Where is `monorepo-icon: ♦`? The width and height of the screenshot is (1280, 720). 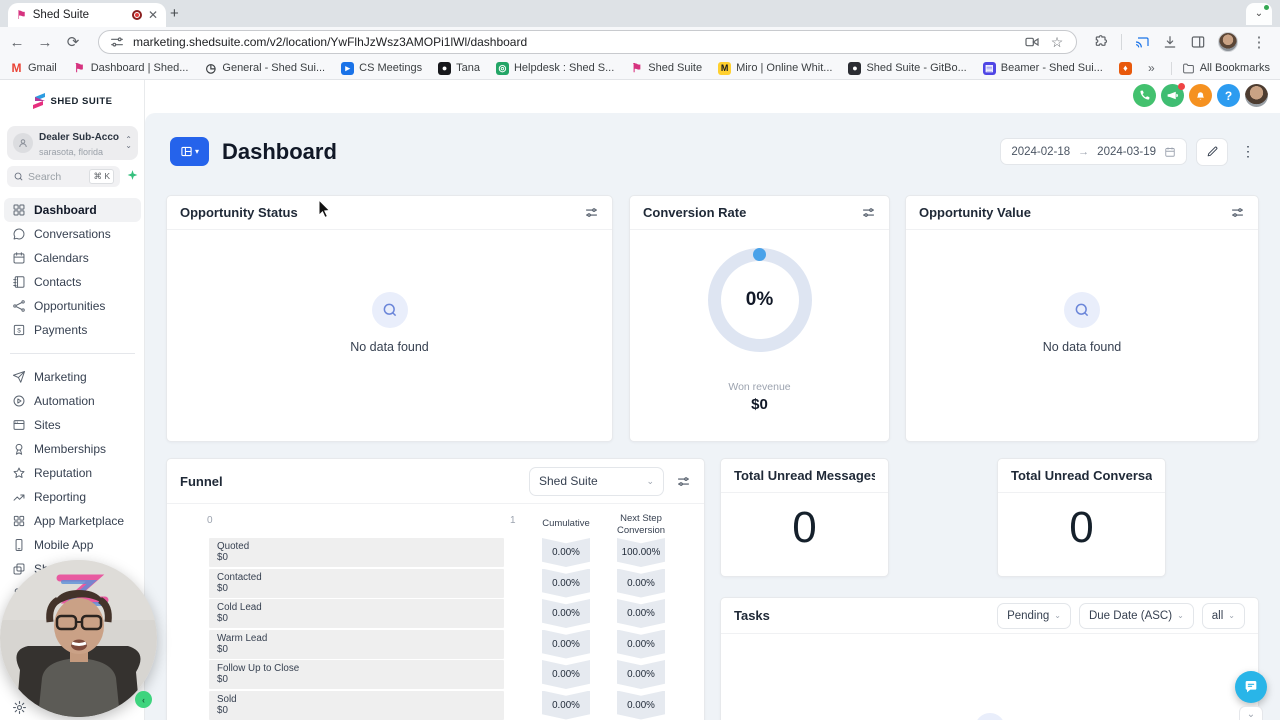 monorepo-icon: ♦ is located at coordinates (1125, 68).